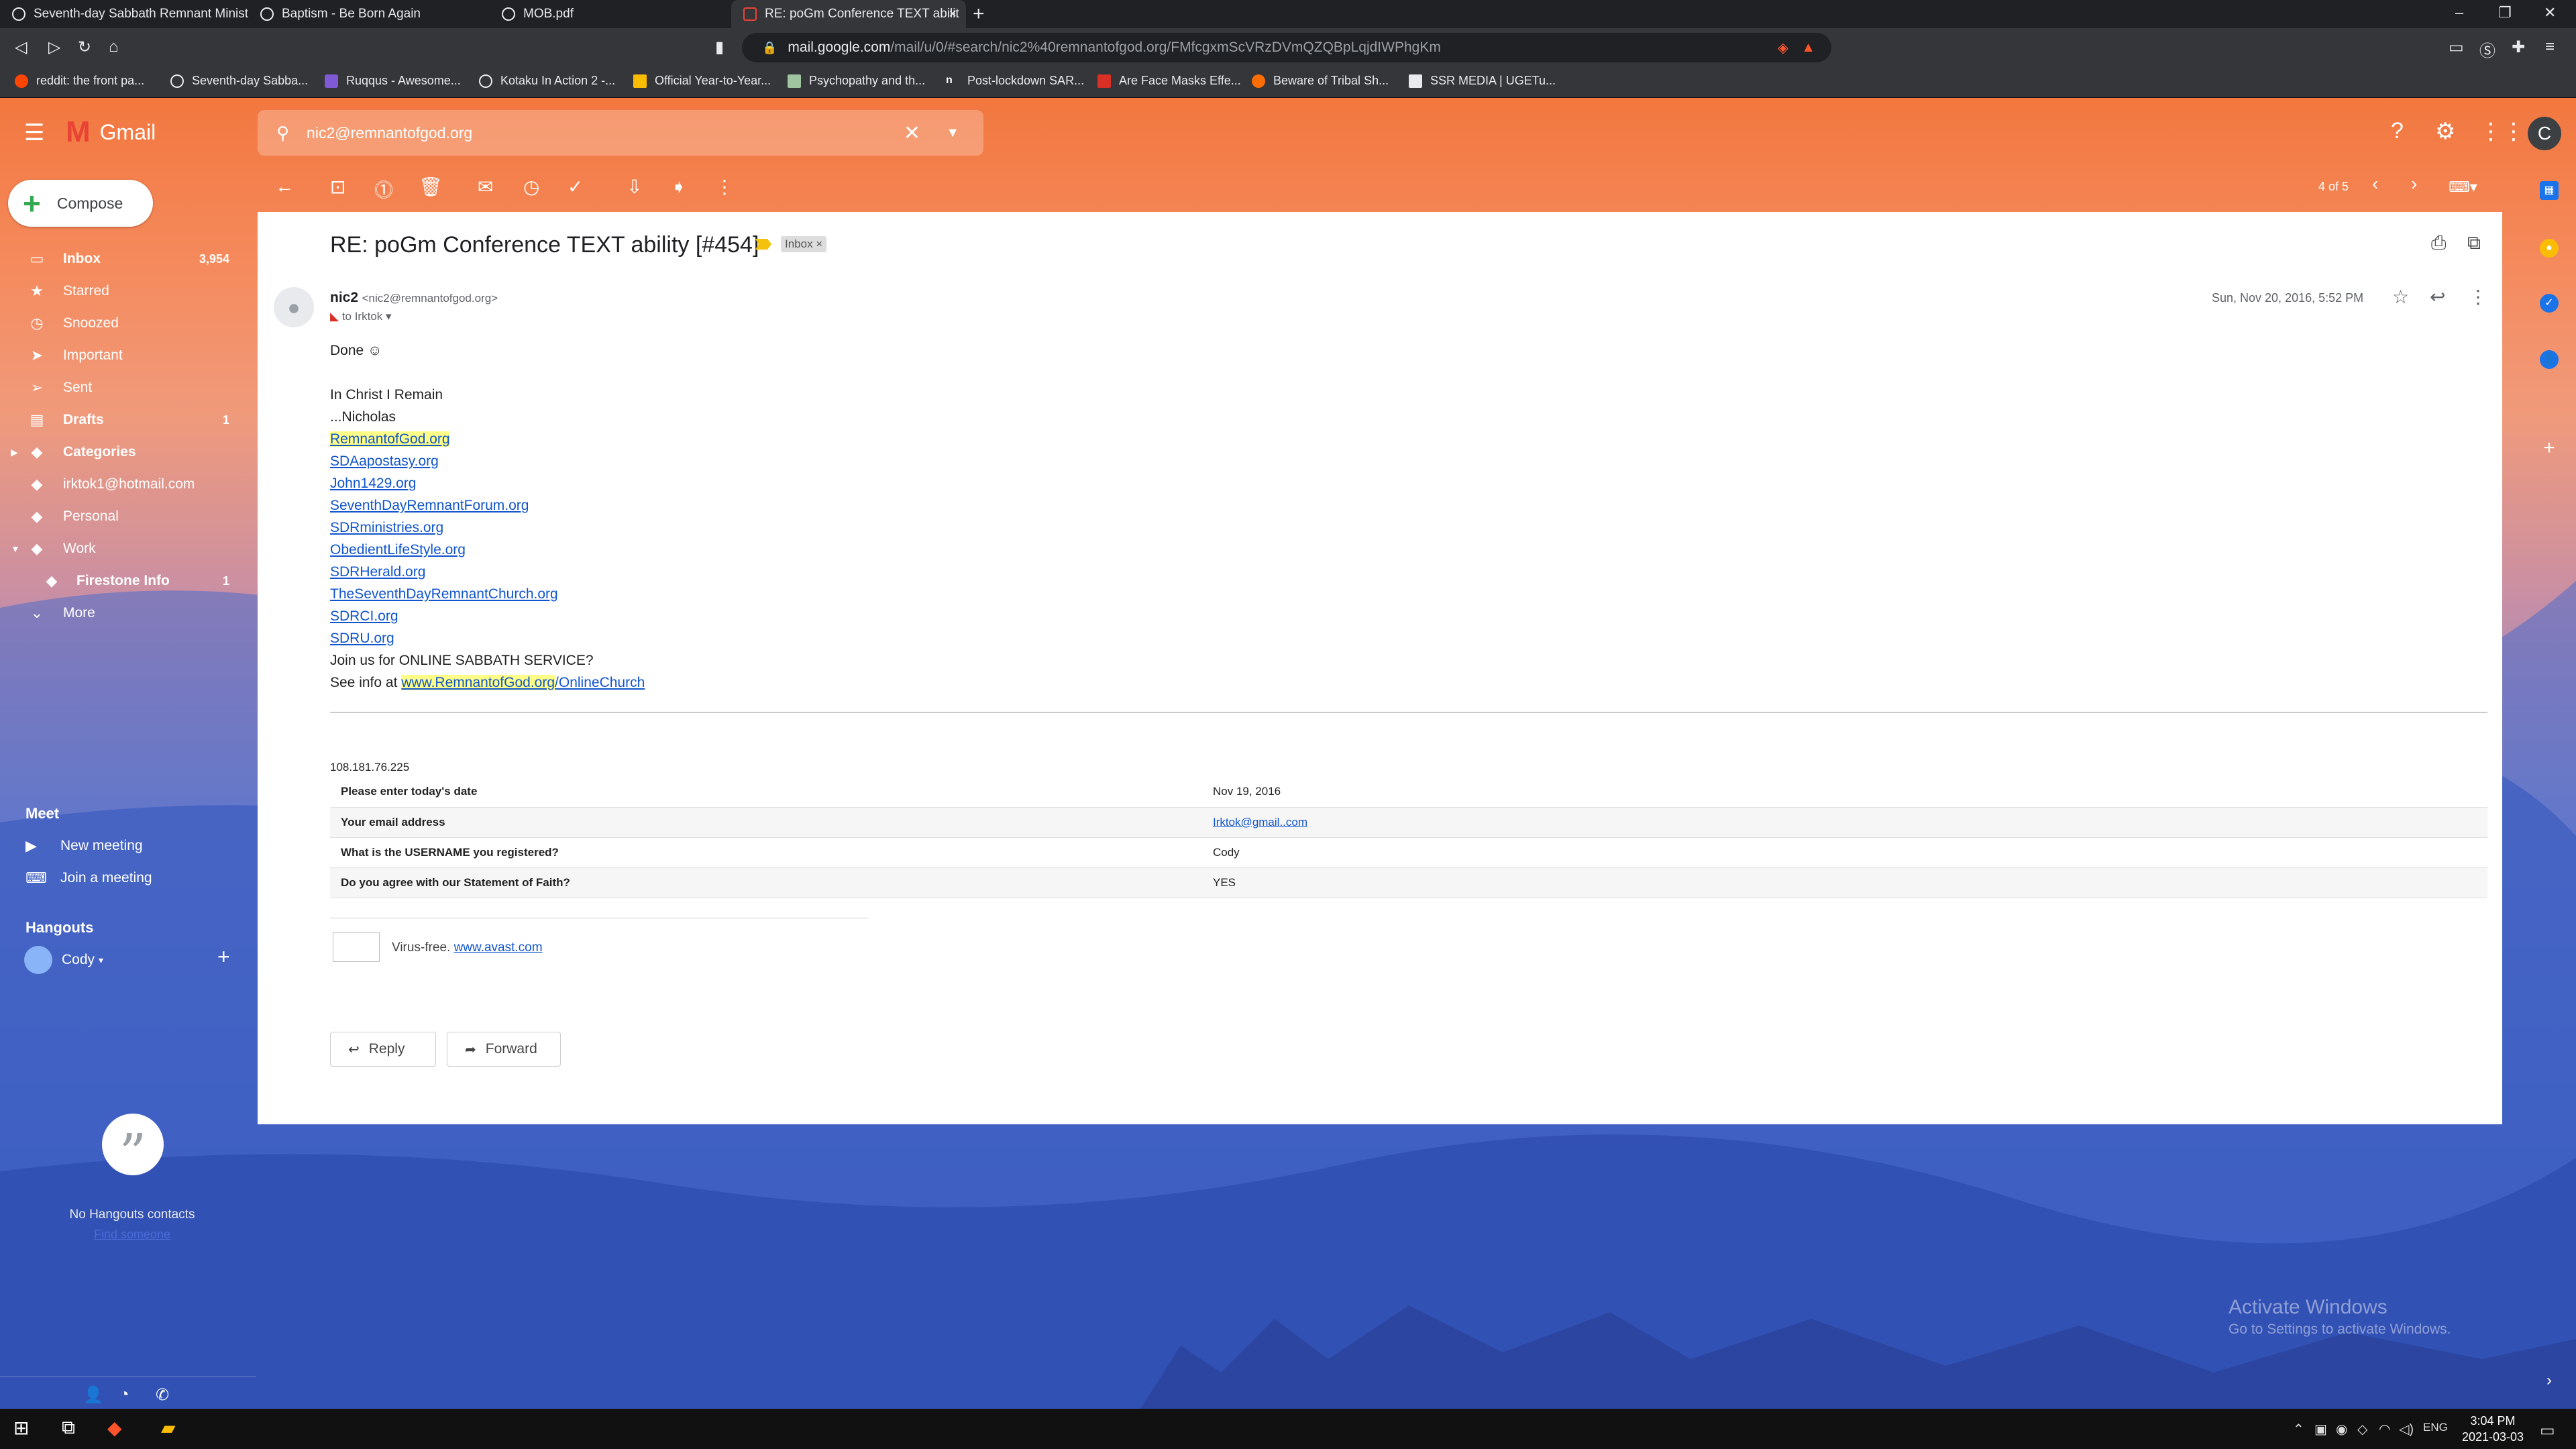 The width and height of the screenshot is (2576, 1449). Describe the element at coordinates (361, 316) in the screenshot. I see `recipient-line: ◣ to Irktok ▾` at that location.